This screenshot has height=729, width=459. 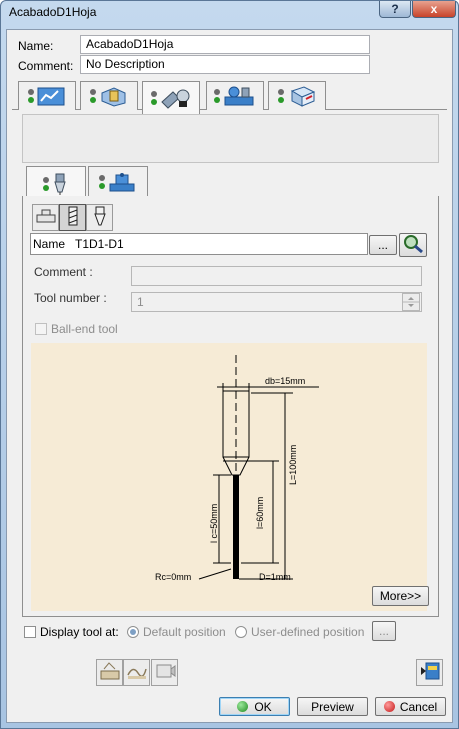 What do you see at coordinates (84, 329) in the screenshot?
I see `ball-end-label: Ball-end tool` at bounding box center [84, 329].